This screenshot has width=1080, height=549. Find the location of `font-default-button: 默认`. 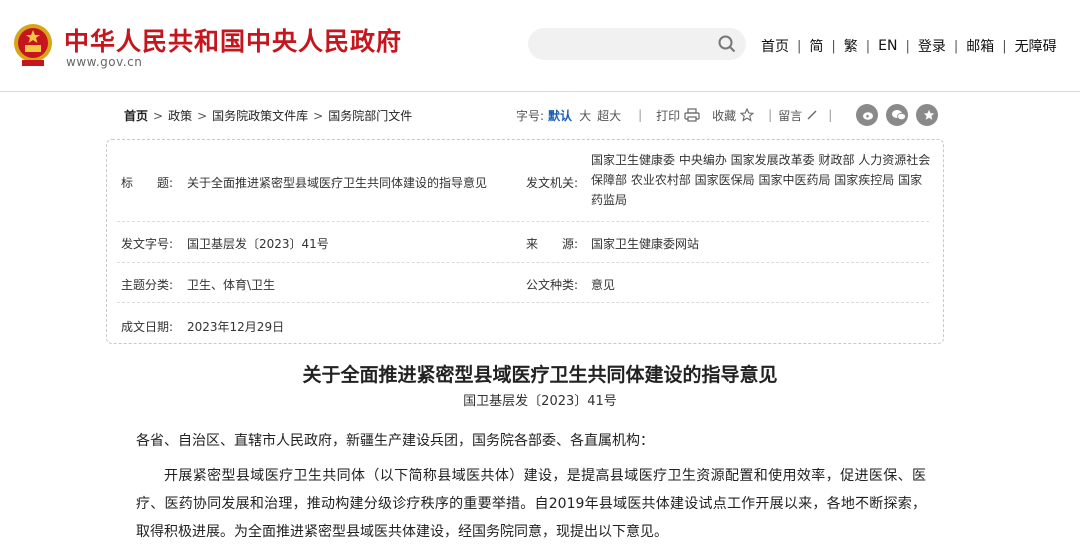

font-default-button: 默认 is located at coordinates (560, 115).